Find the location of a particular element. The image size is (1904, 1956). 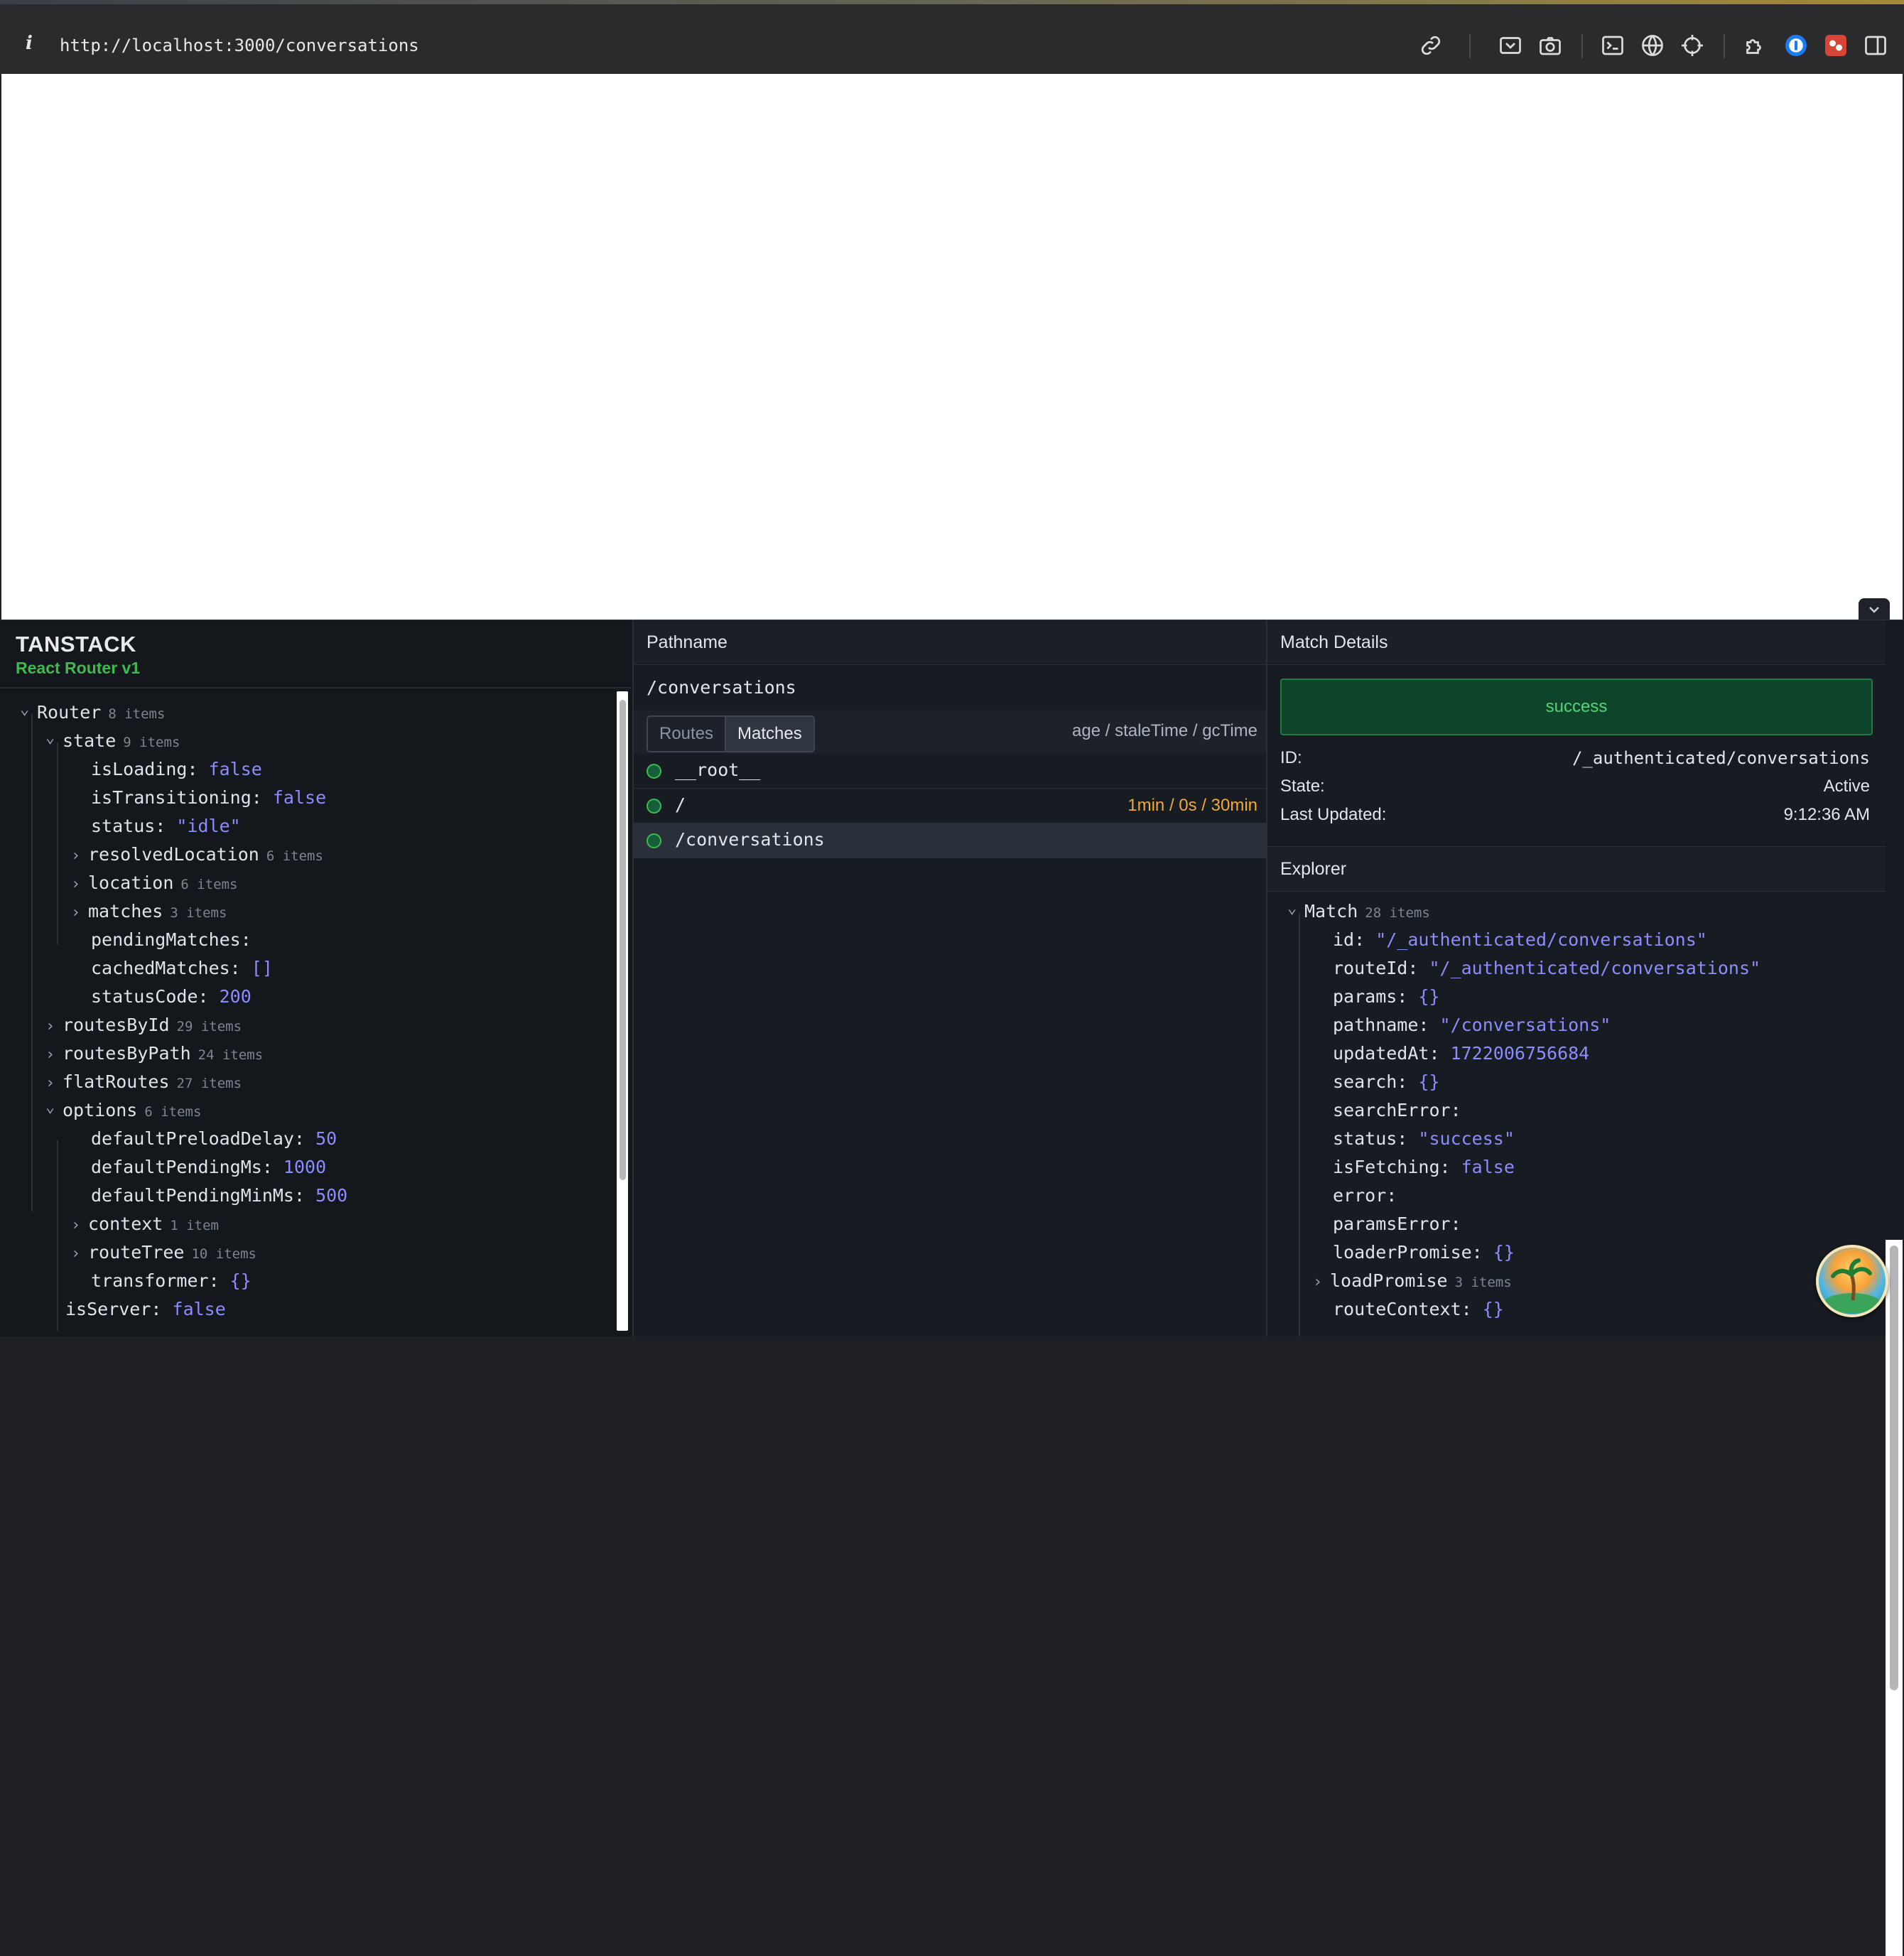

tree-row: paramsError: is located at coordinates (1397, 1224).